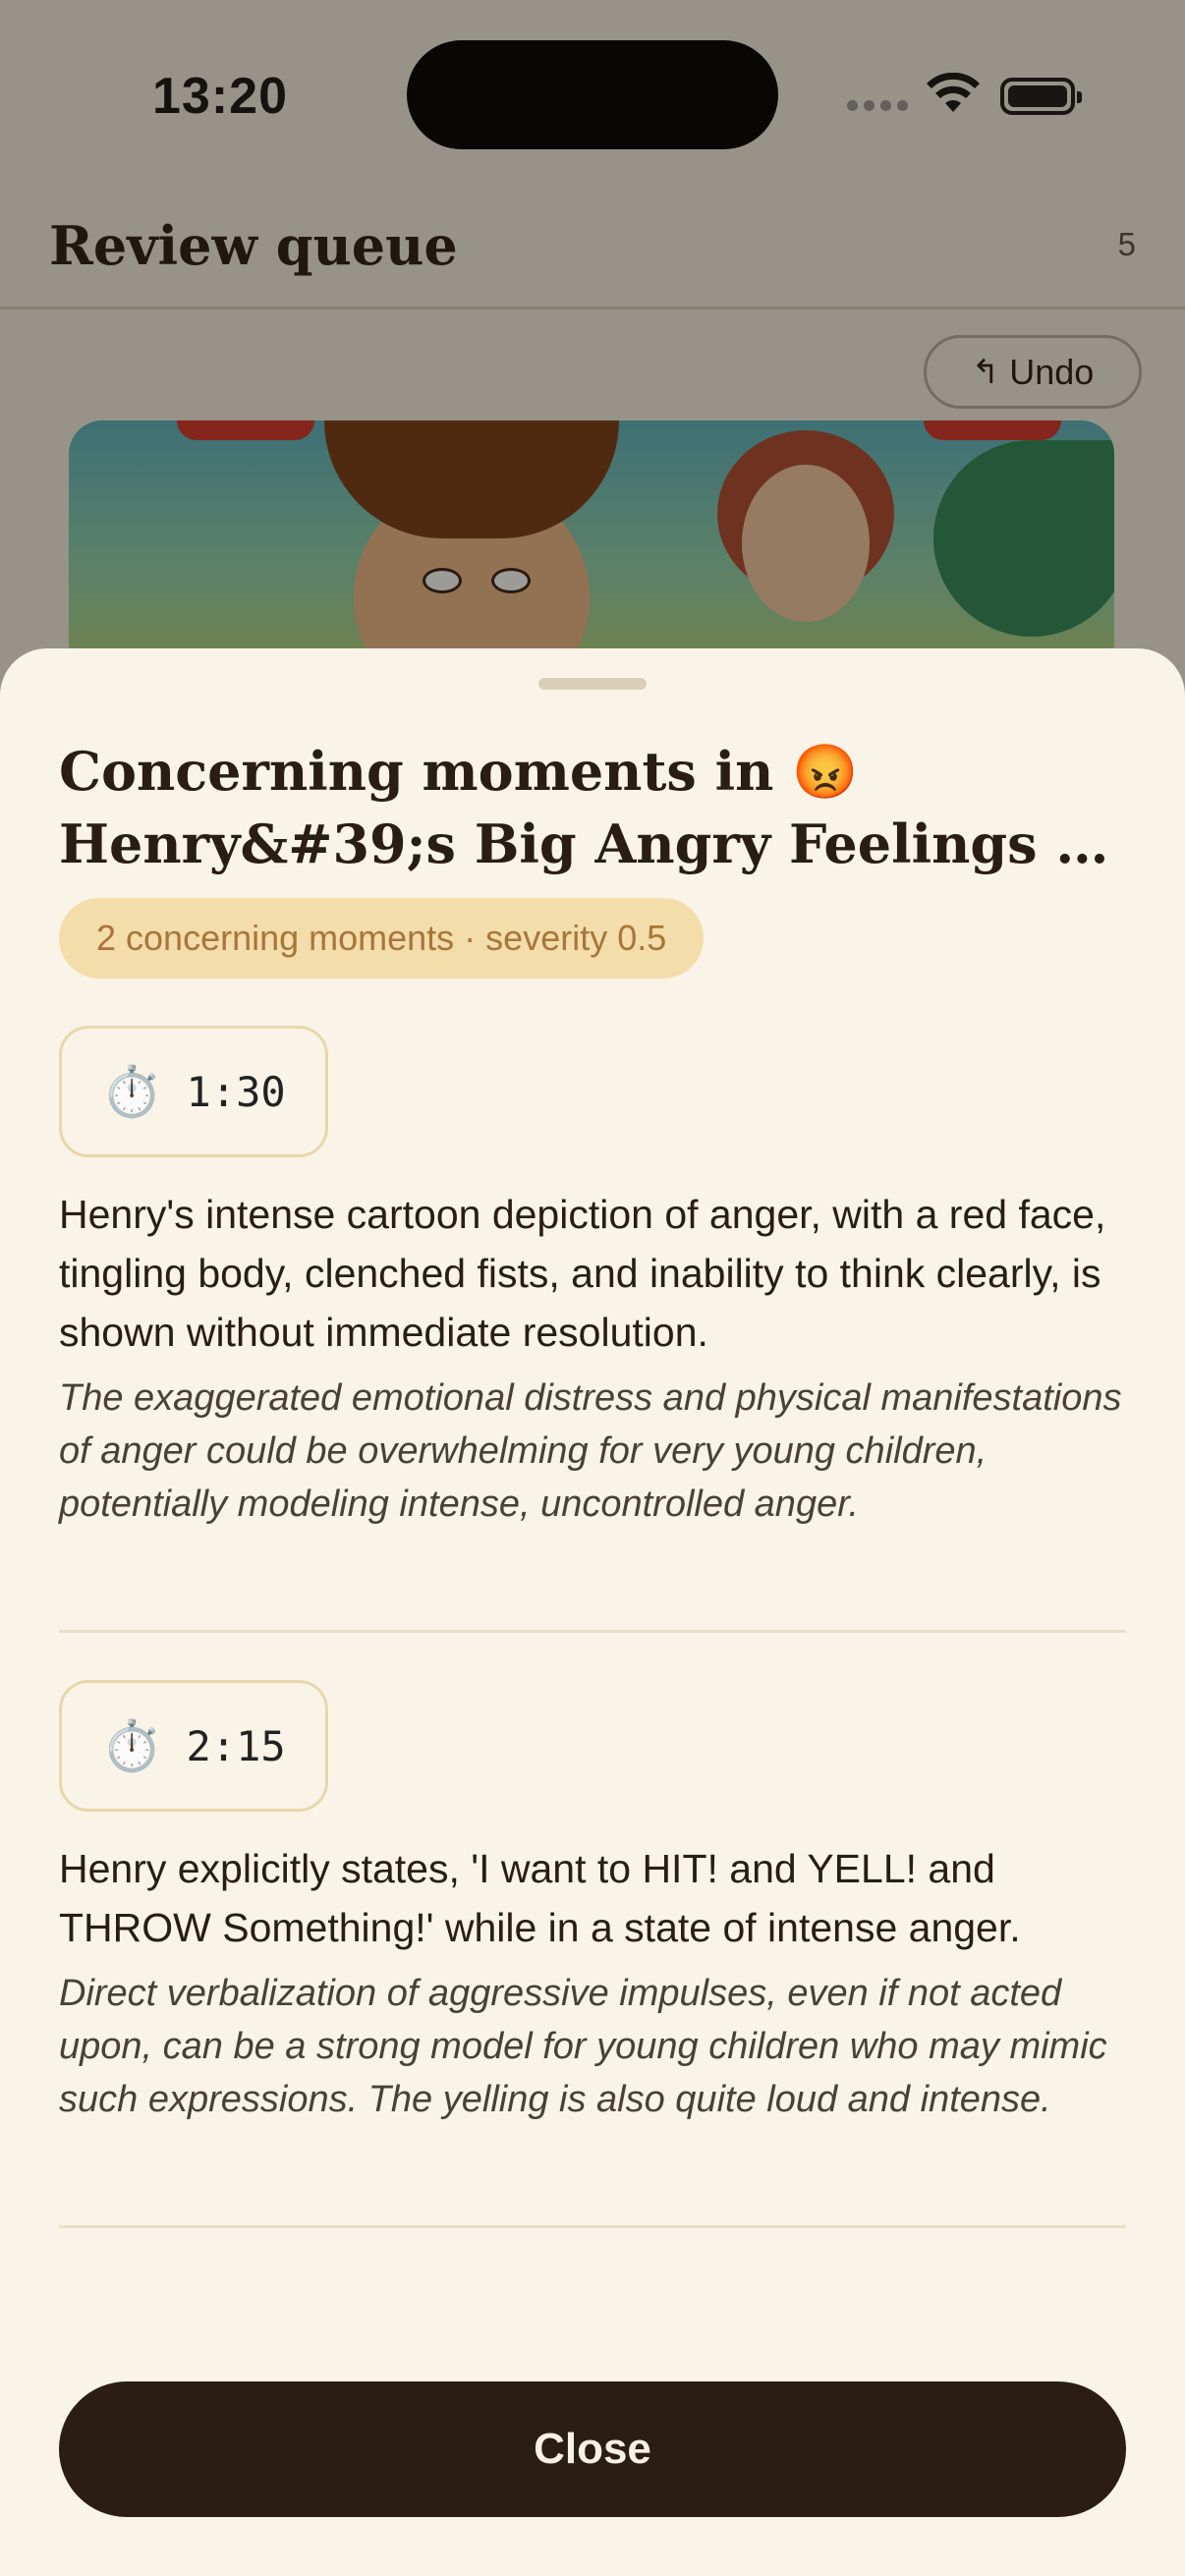 Image resolution: width=1185 pixels, height=2576 pixels. I want to click on sheet-grabber, so click(592, 684).